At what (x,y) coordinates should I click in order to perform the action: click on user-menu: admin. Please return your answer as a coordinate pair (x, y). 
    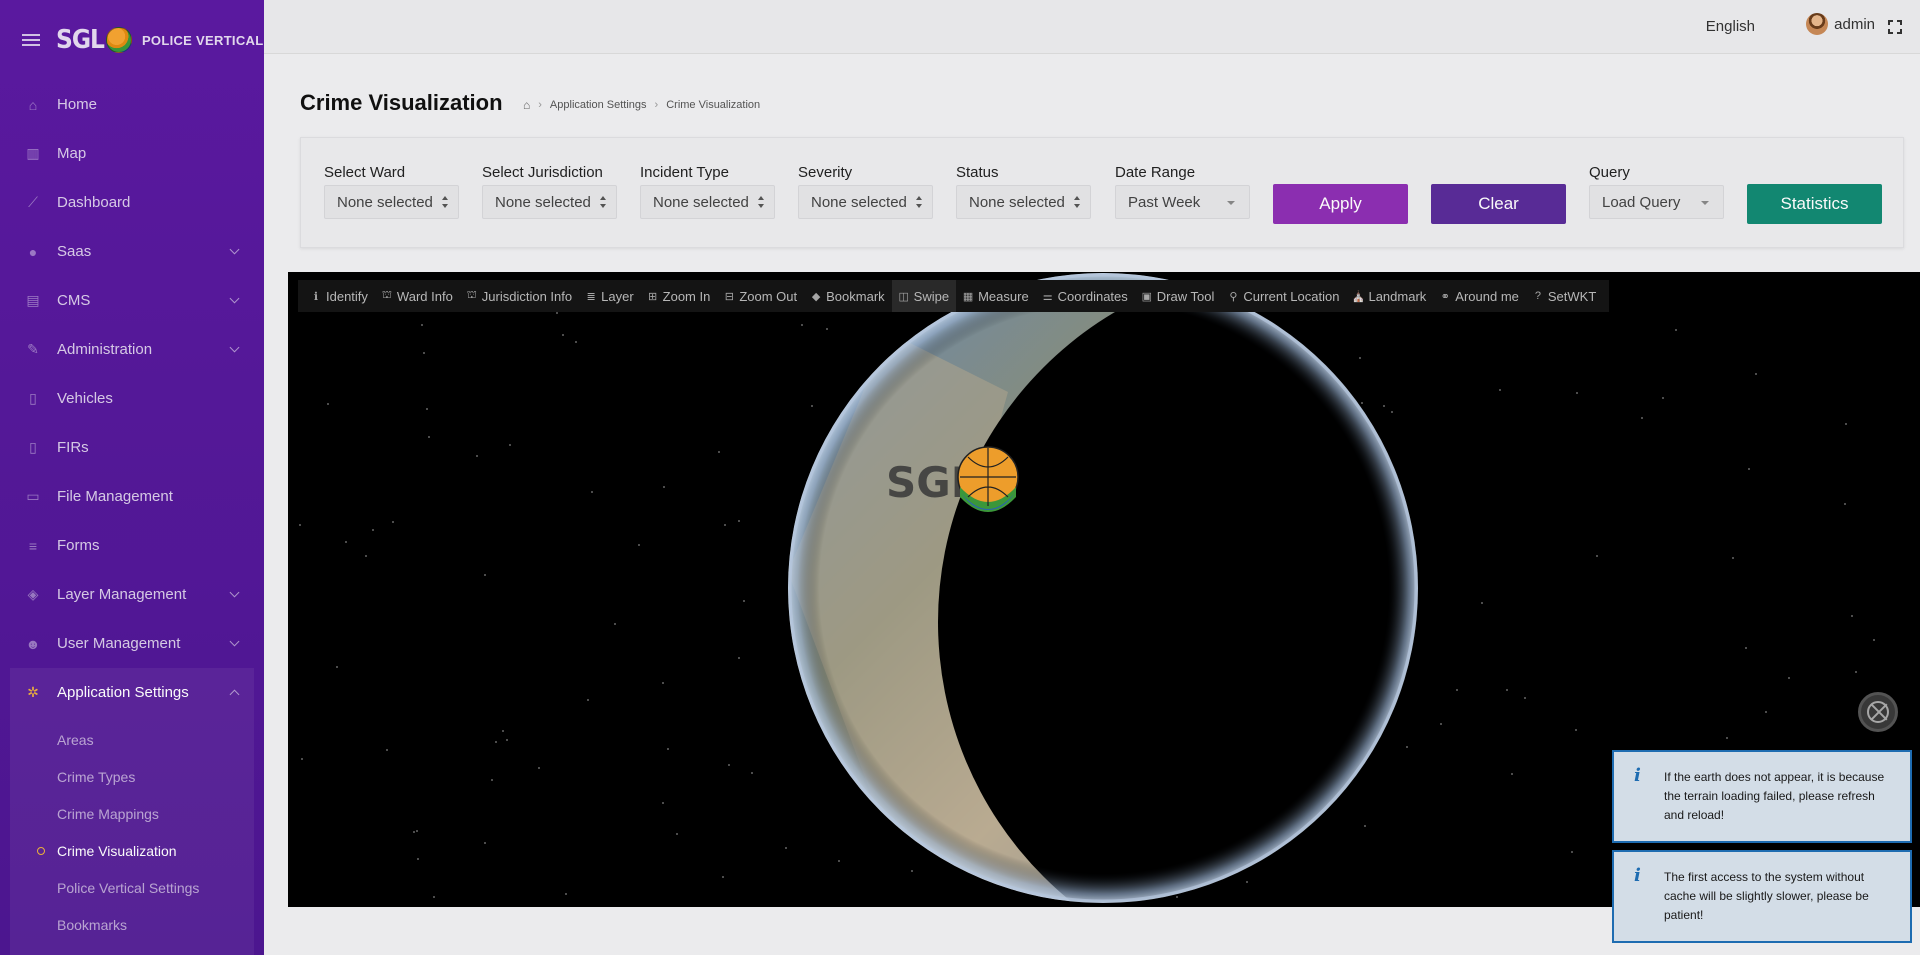
    Looking at the image, I should click on (1840, 24).